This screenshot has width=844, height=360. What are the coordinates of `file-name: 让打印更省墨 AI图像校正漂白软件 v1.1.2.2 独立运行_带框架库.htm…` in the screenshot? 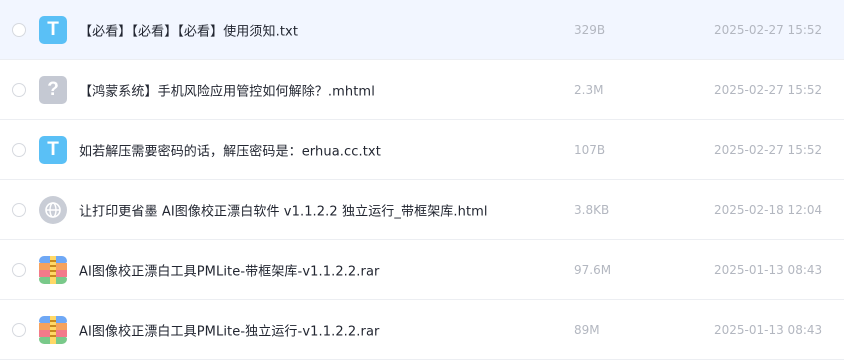 It's located at (283, 209).